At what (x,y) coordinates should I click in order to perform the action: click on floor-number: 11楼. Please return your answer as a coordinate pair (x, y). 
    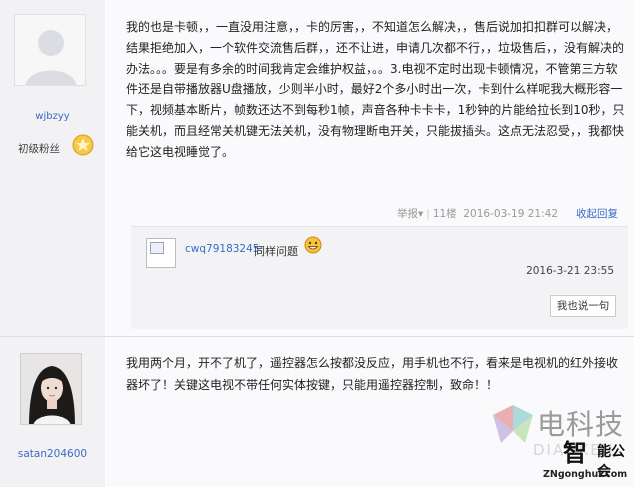
    Looking at the image, I should click on (444, 214).